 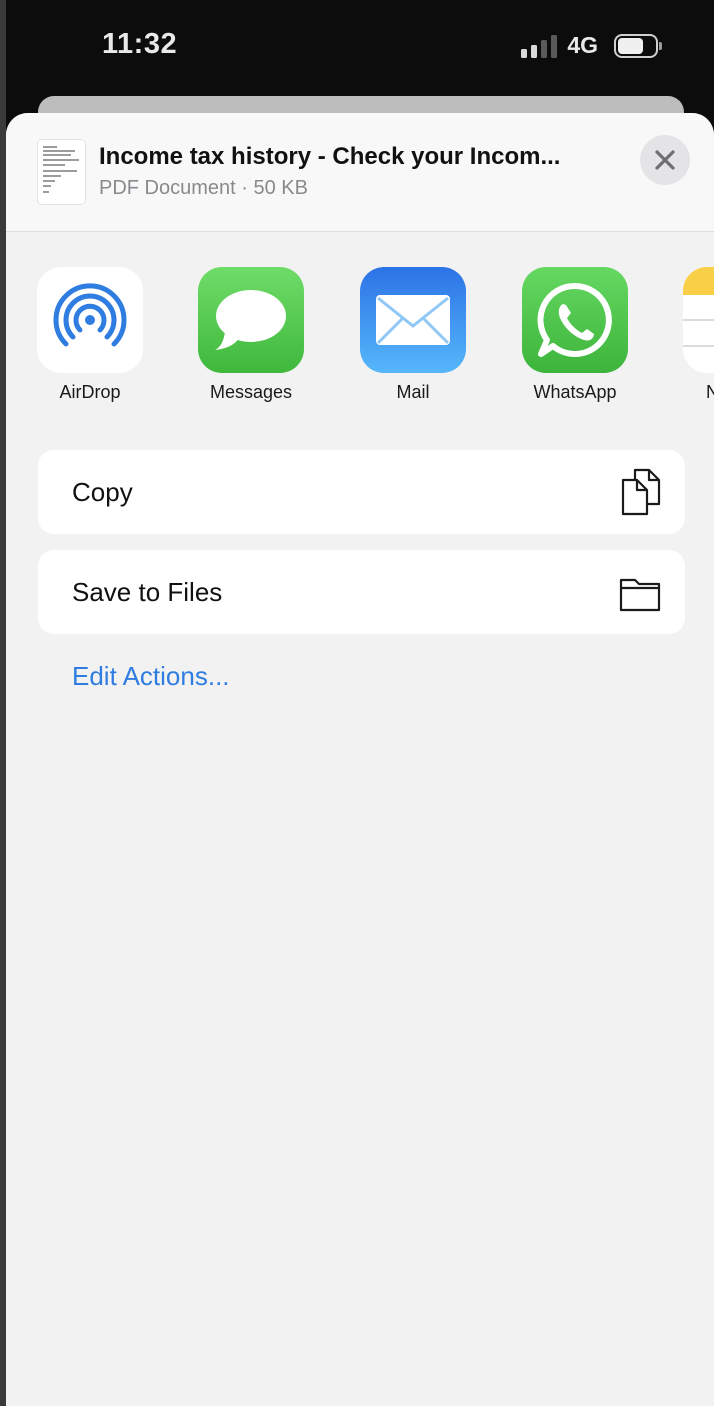 I want to click on whatsapp-icon, so click(x=575, y=320).